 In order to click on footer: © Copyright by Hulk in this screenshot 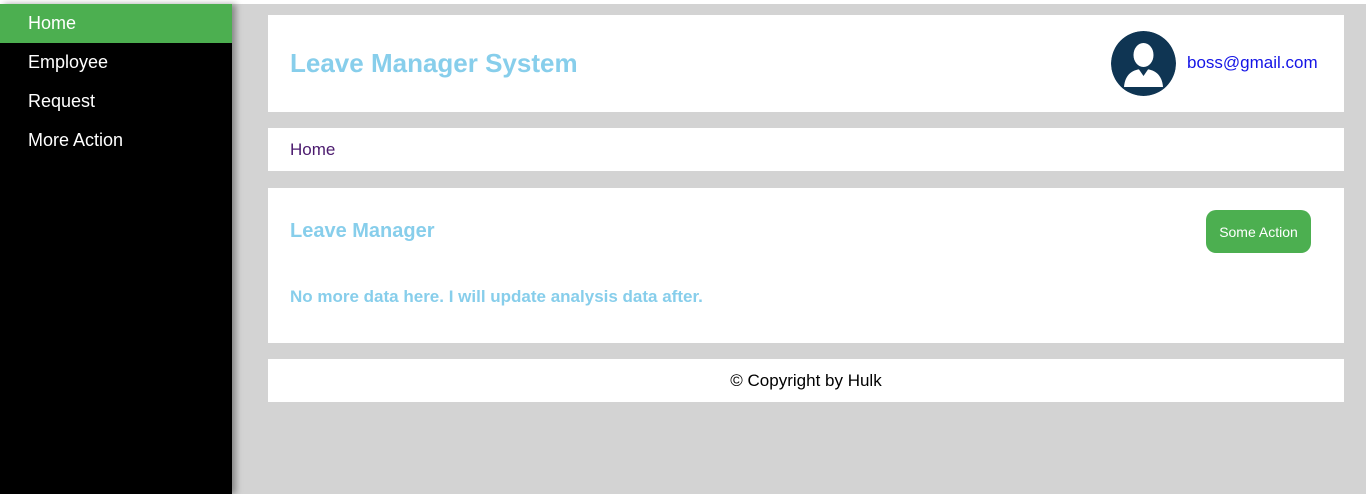, I will do `click(806, 380)`.